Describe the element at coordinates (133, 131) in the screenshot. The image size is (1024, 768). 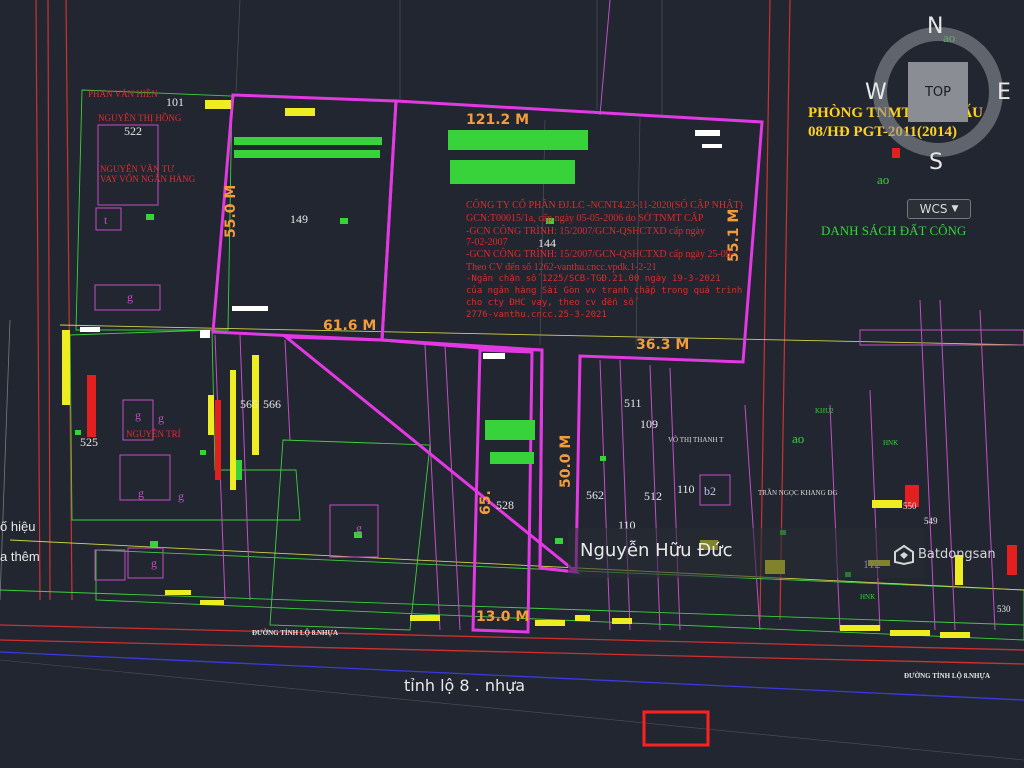
I see `parcel-522: 522` at that location.